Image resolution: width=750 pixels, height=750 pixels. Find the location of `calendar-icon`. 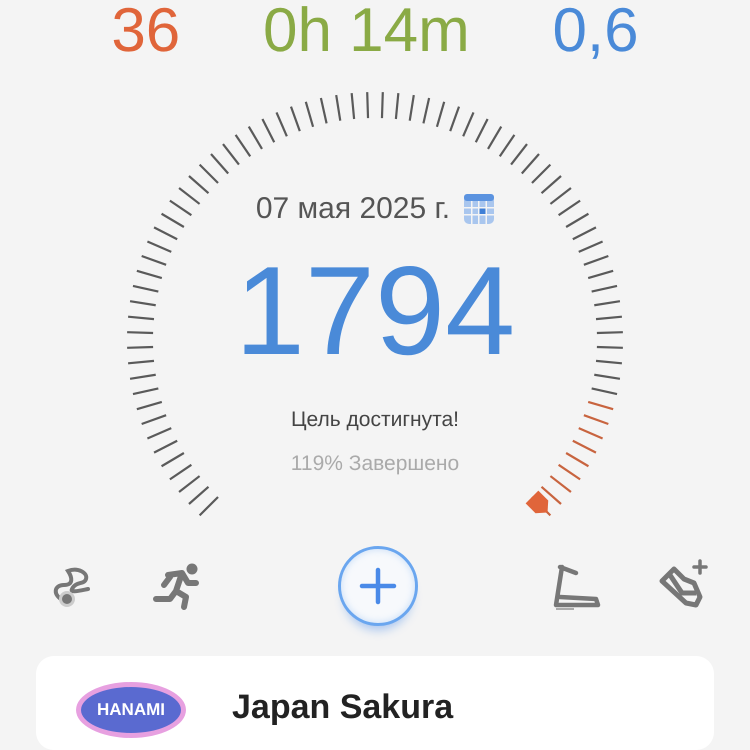

calendar-icon is located at coordinates (479, 209).